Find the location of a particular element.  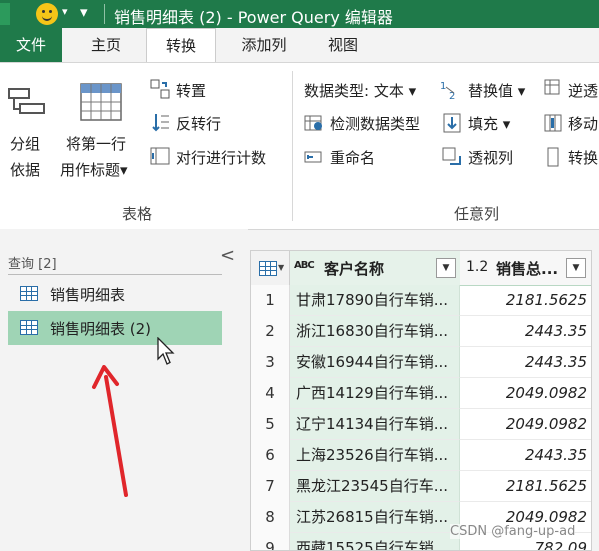

excel-icon is located at coordinates (5, 14).